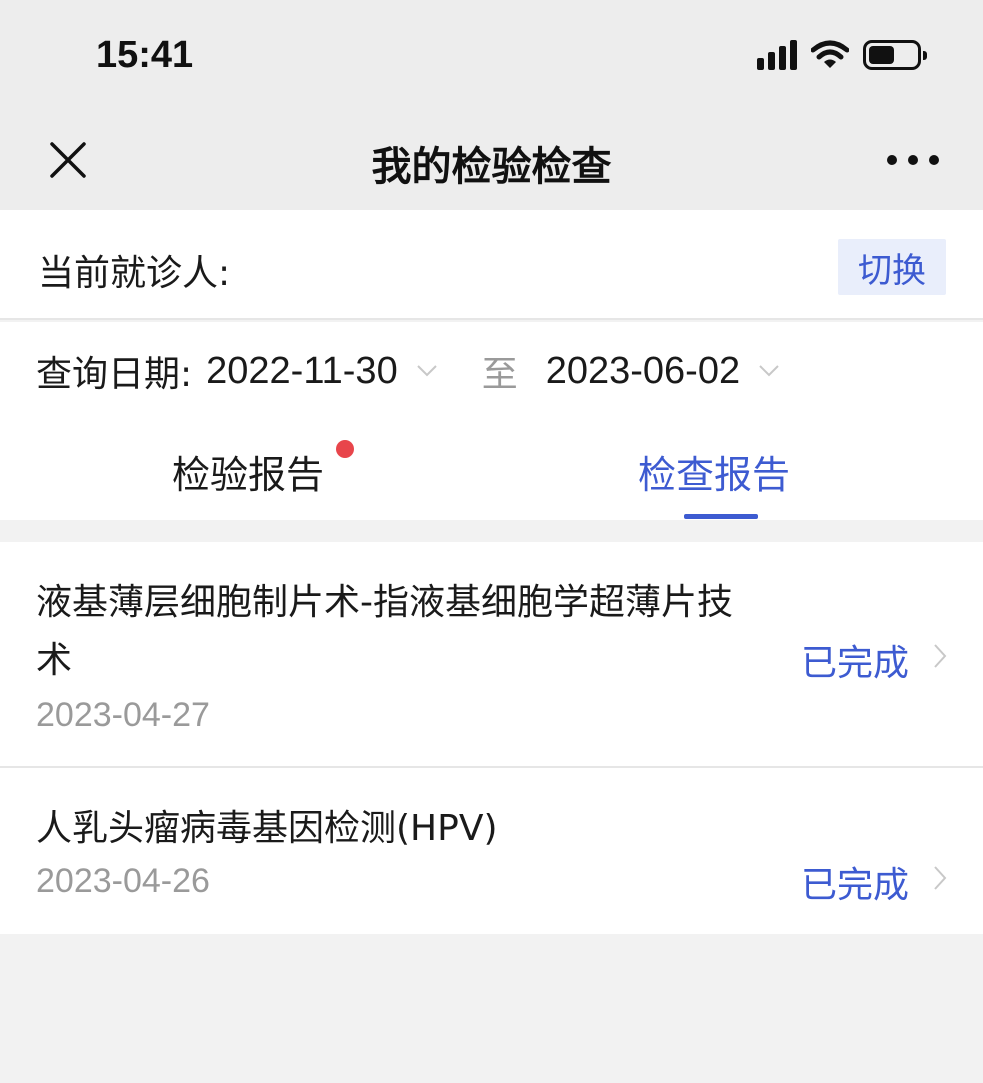 The width and height of the screenshot is (983, 1083). Describe the element at coordinates (491, 167) in the screenshot. I see `page-title: 我的检验检查` at that location.